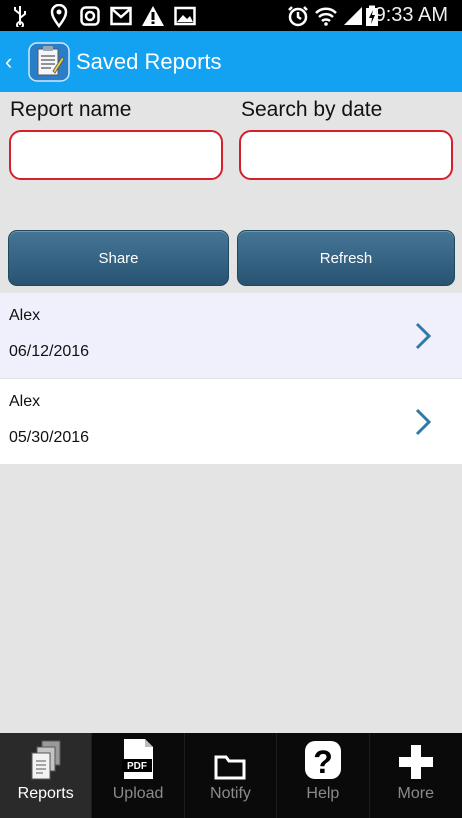 Image resolution: width=462 pixels, height=818 pixels. I want to click on help-icon: ?, so click(323, 759).